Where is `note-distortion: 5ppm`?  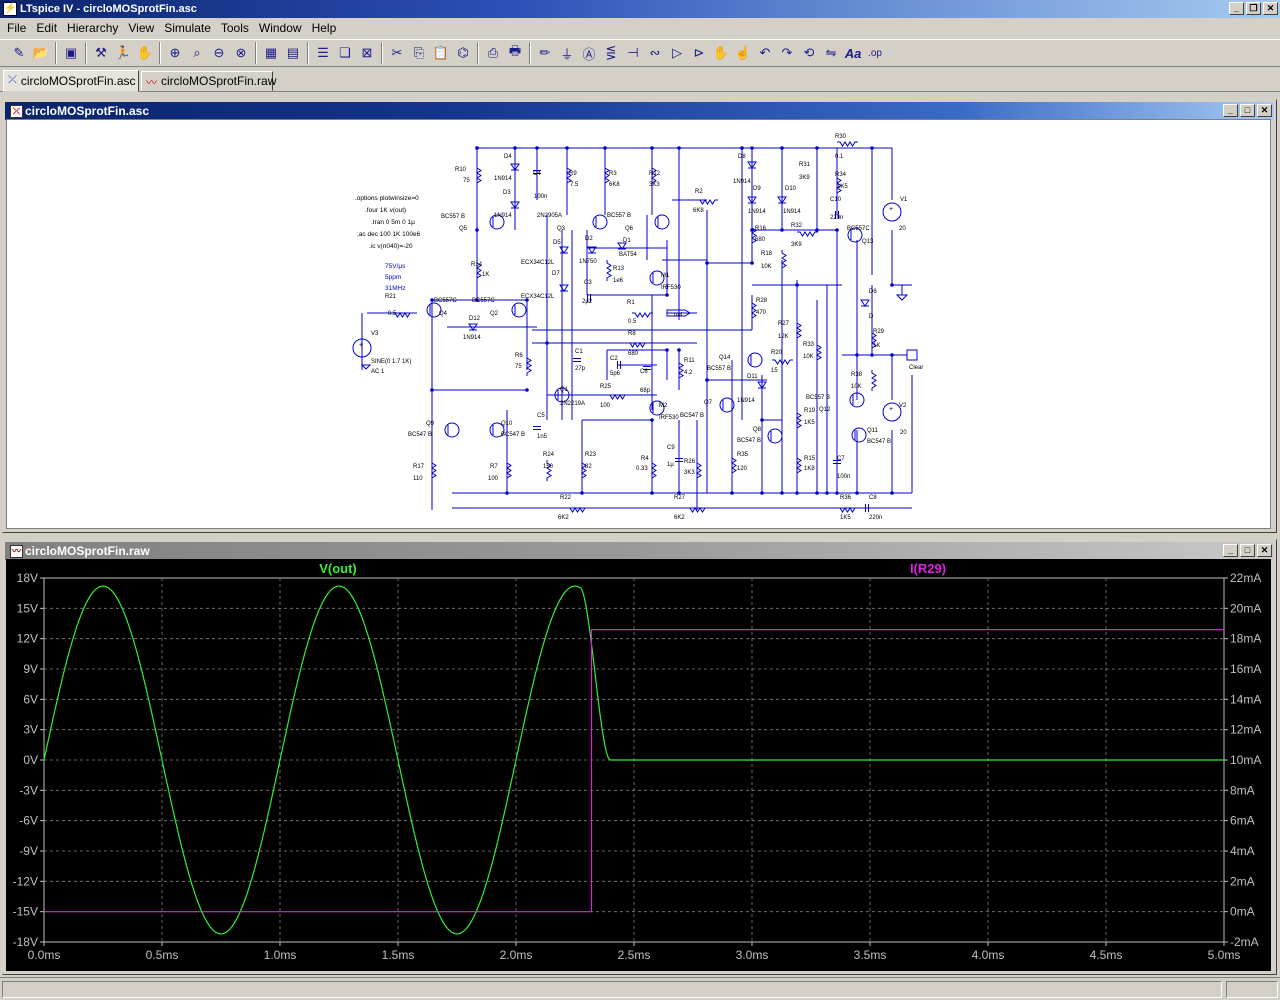 note-distortion: 5ppm is located at coordinates (393, 277).